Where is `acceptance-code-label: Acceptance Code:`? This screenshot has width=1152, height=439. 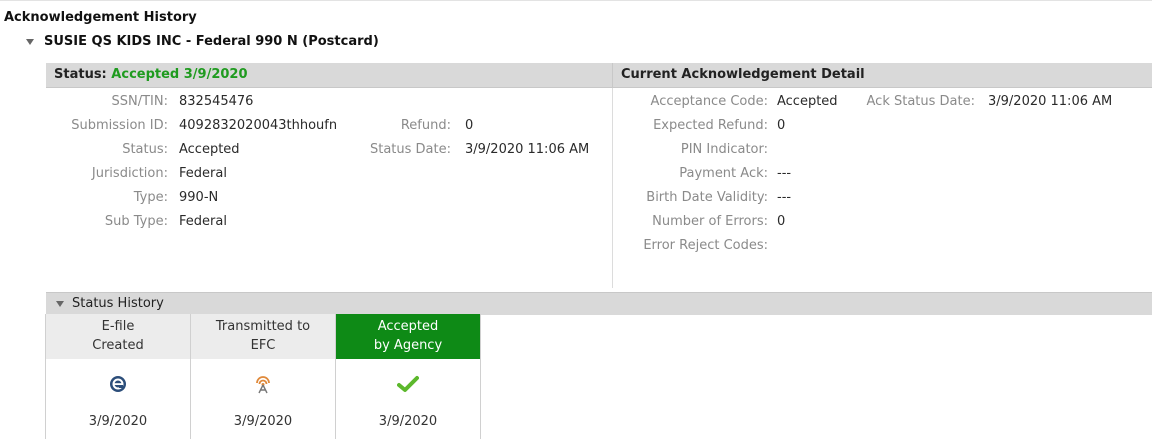 acceptance-code-label: Acceptance Code: is located at coordinates (709, 101).